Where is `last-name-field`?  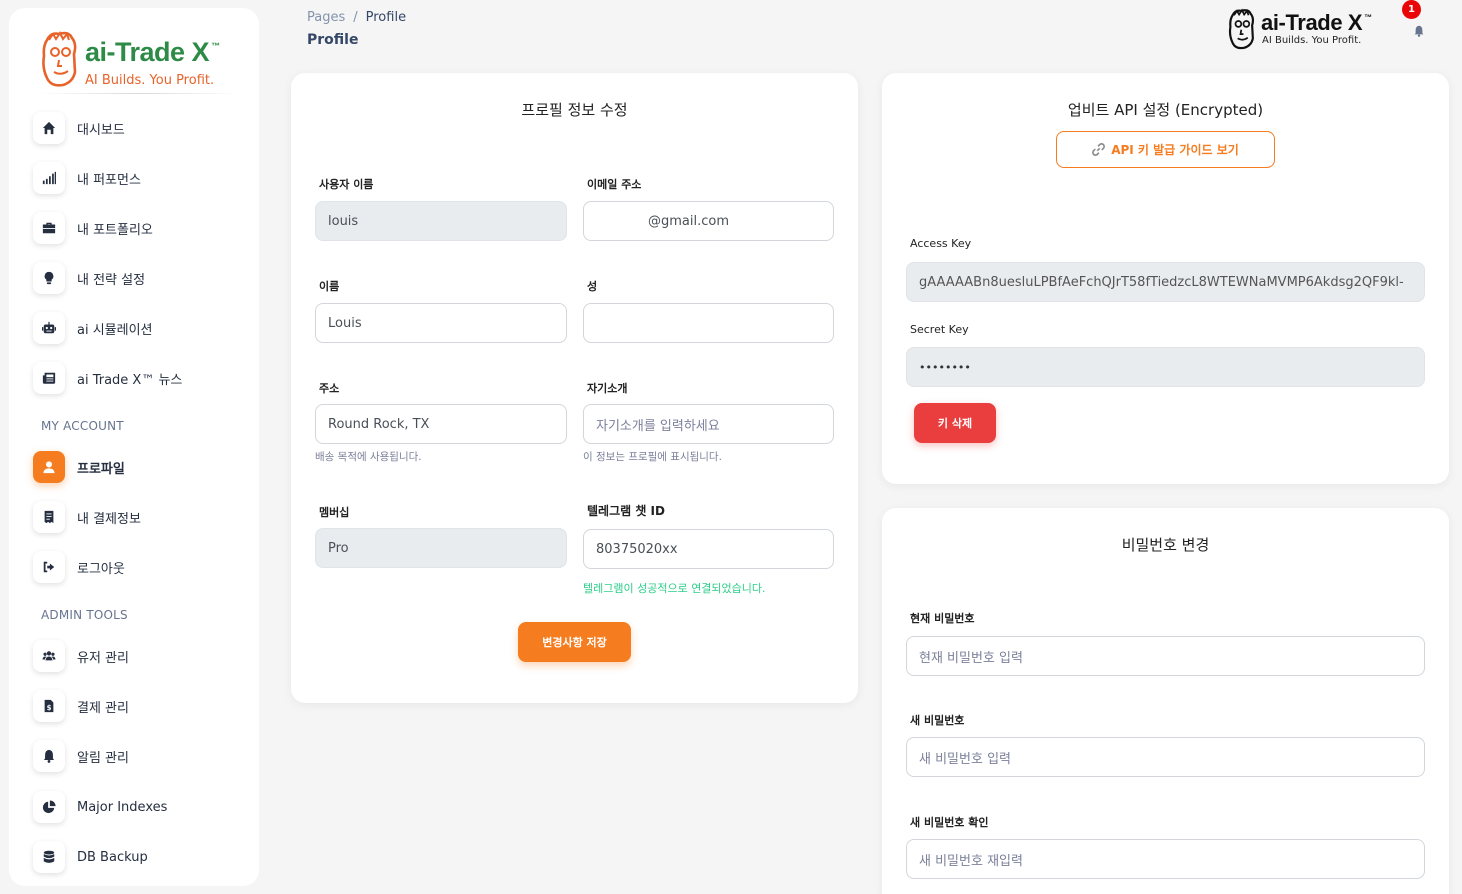
last-name-field is located at coordinates (708, 323).